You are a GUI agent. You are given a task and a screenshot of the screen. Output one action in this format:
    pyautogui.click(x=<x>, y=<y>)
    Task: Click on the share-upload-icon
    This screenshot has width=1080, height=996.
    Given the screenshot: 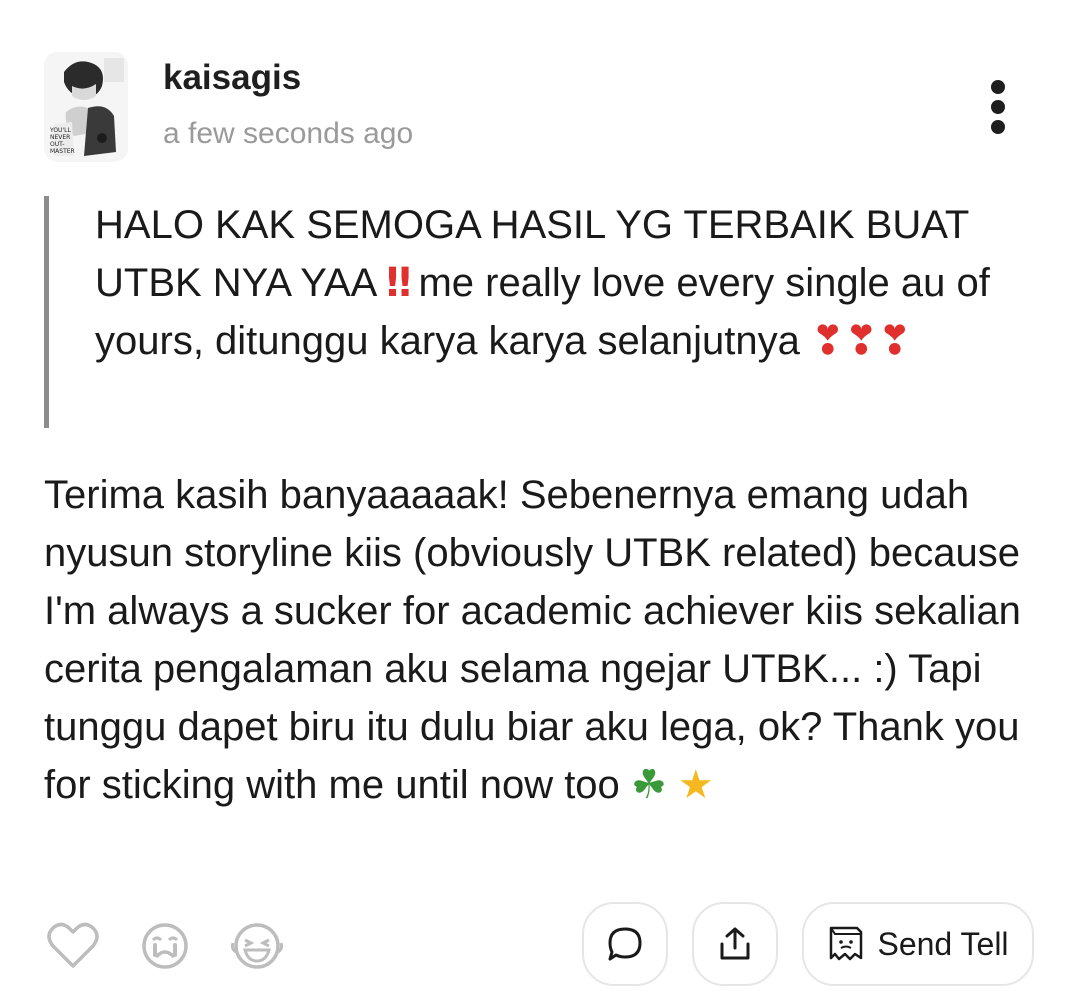 What is the action you would take?
    pyautogui.click(x=735, y=943)
    